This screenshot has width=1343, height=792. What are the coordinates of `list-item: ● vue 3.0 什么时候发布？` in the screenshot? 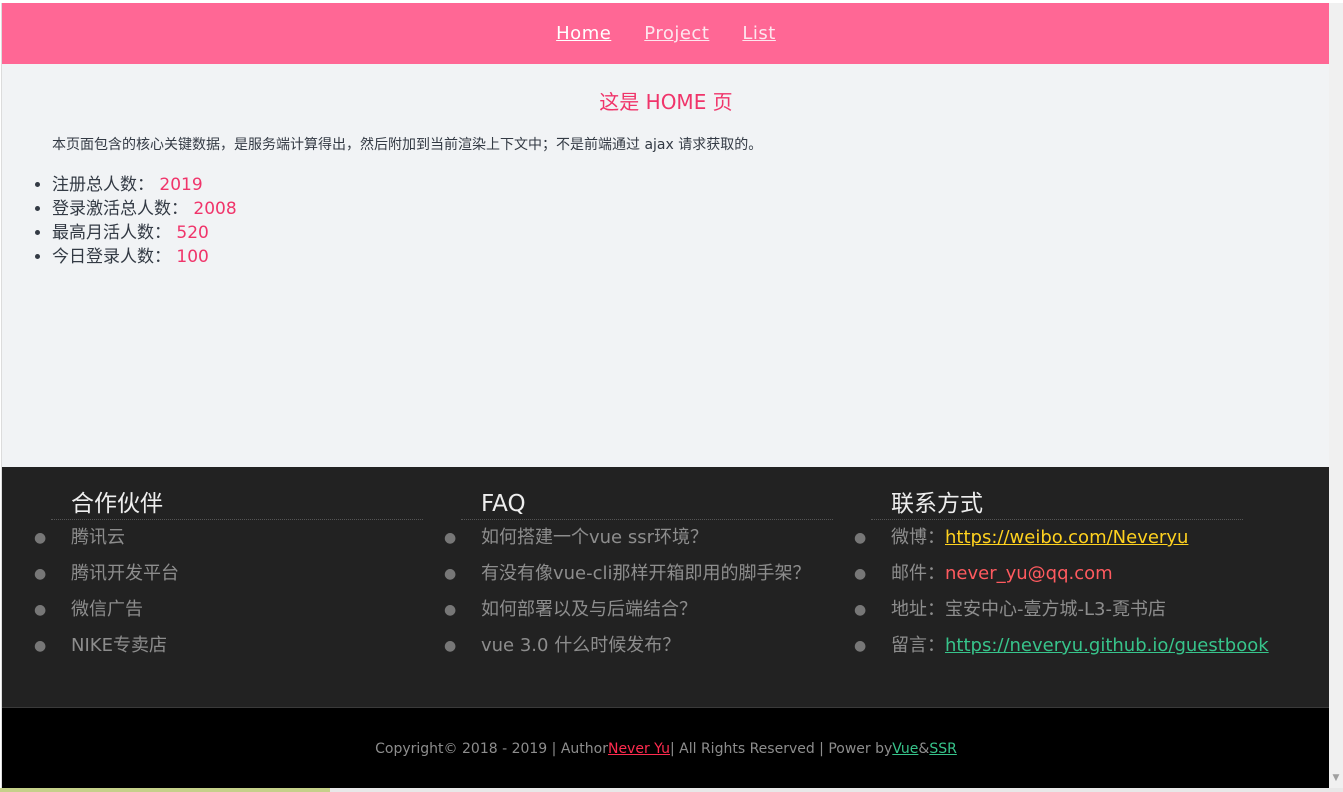 It's located at (638, 646).